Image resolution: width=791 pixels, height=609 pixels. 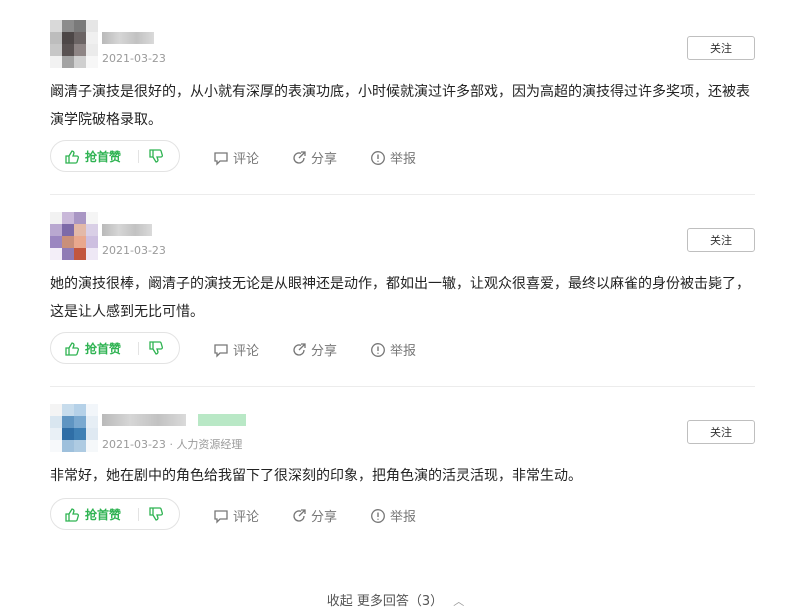 I want to click on vote-group: 抢首赞, so click(x=115, y=156).